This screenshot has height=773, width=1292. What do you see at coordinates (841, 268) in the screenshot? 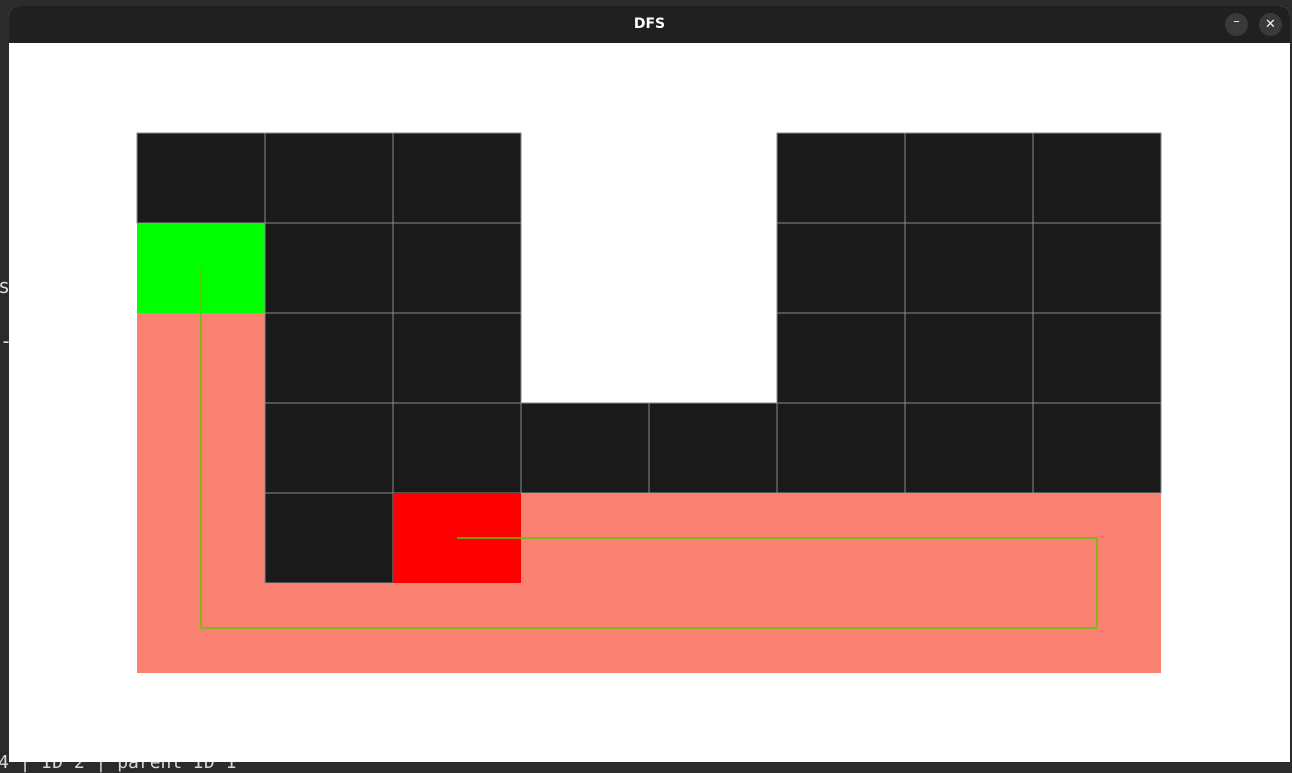
I see `maze-cell-wall-r1-c5` at bounding box center [841, 268].